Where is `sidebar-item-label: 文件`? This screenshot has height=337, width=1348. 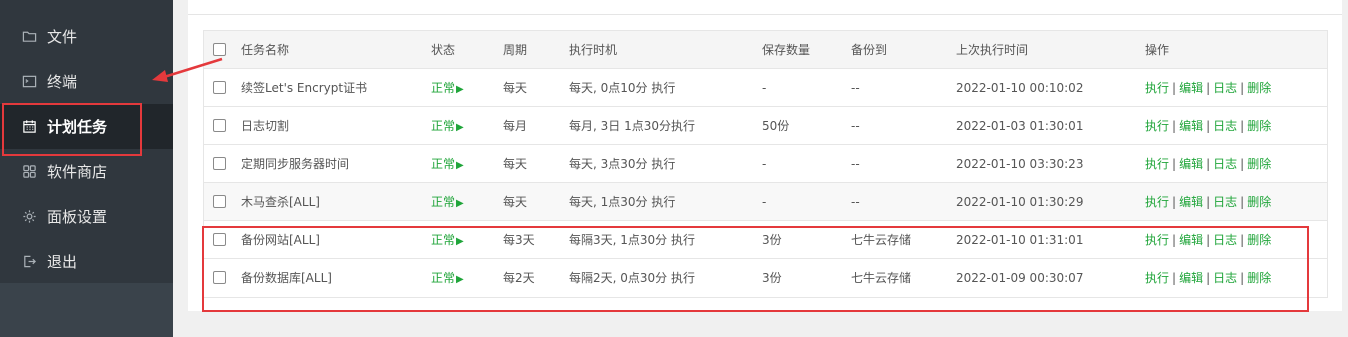
sidebar-item-label: 文件 is located at coordinates (62, 37).